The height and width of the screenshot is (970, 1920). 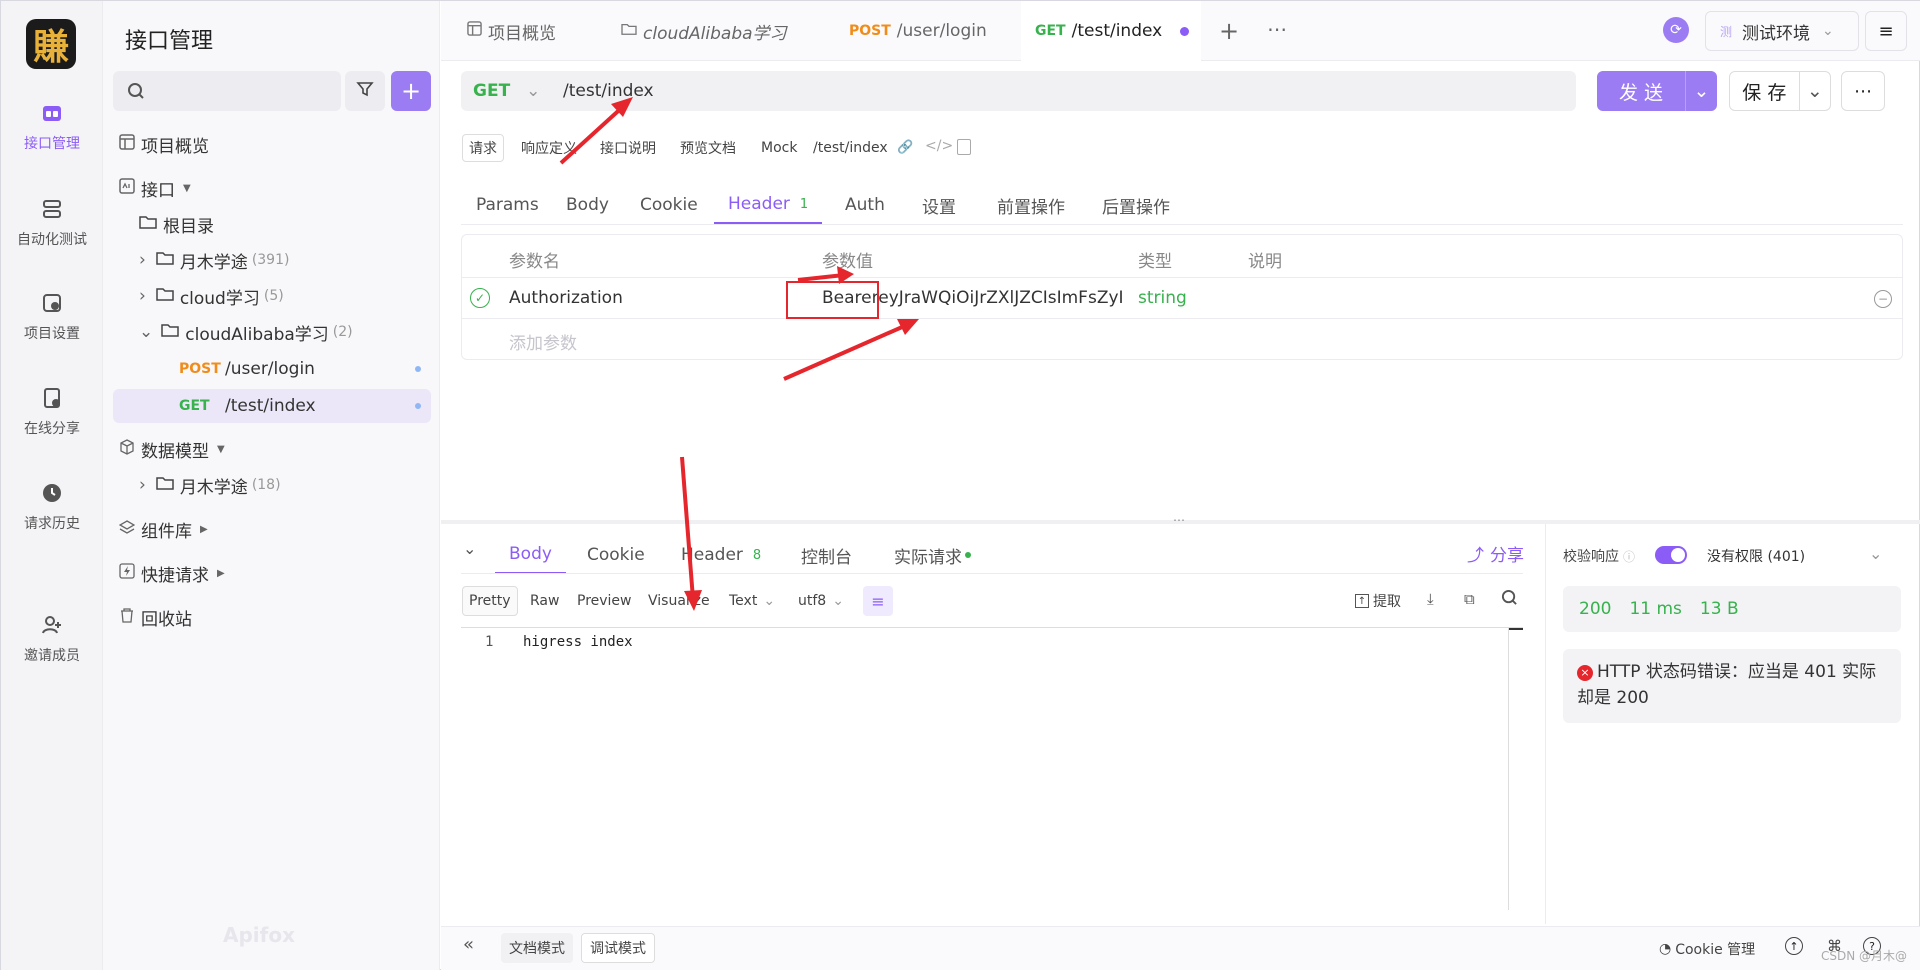 I want to click on arrow-to-url, so click(x=596, y=131).